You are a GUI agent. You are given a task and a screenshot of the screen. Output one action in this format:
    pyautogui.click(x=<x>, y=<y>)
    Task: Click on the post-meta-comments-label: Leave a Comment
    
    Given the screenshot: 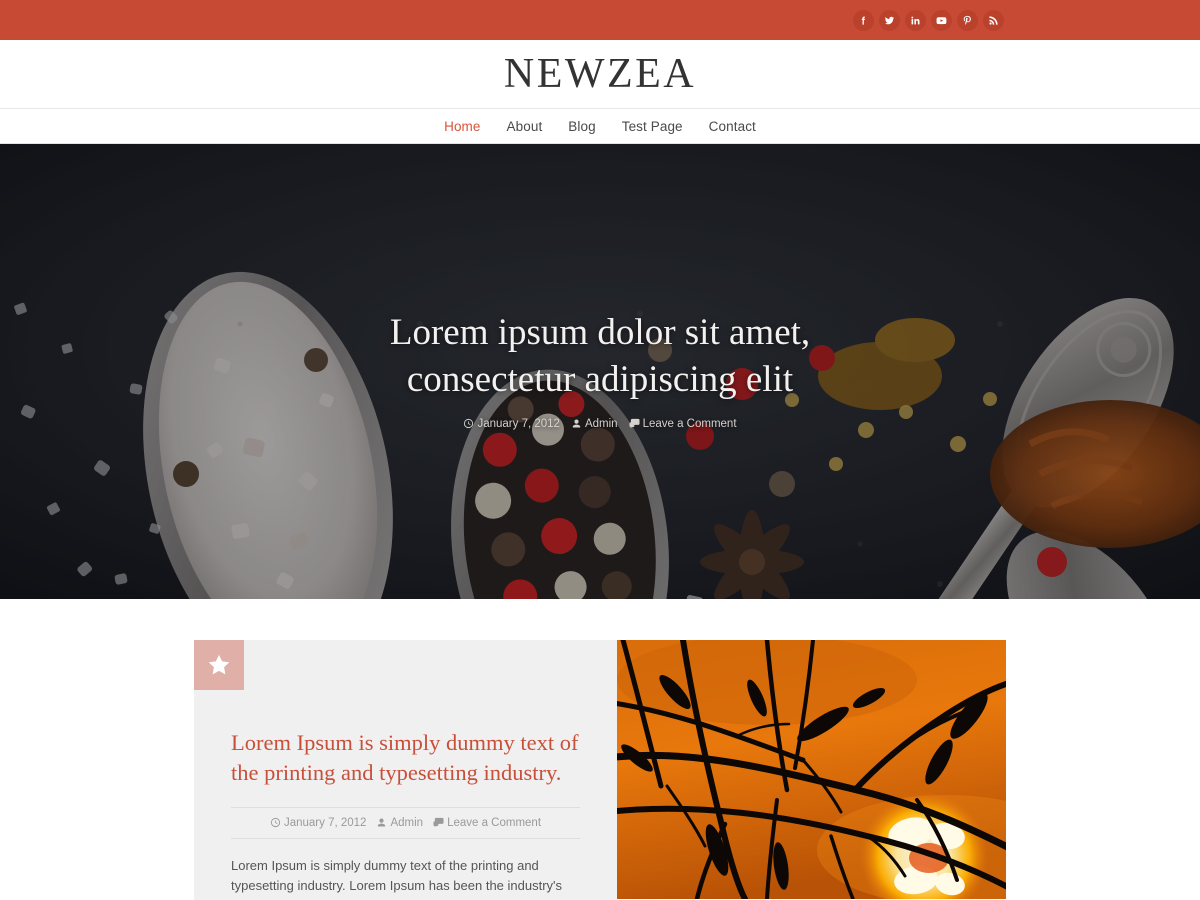 What is the action you would take?
    pyautogui.click(x=494, y=822)
    